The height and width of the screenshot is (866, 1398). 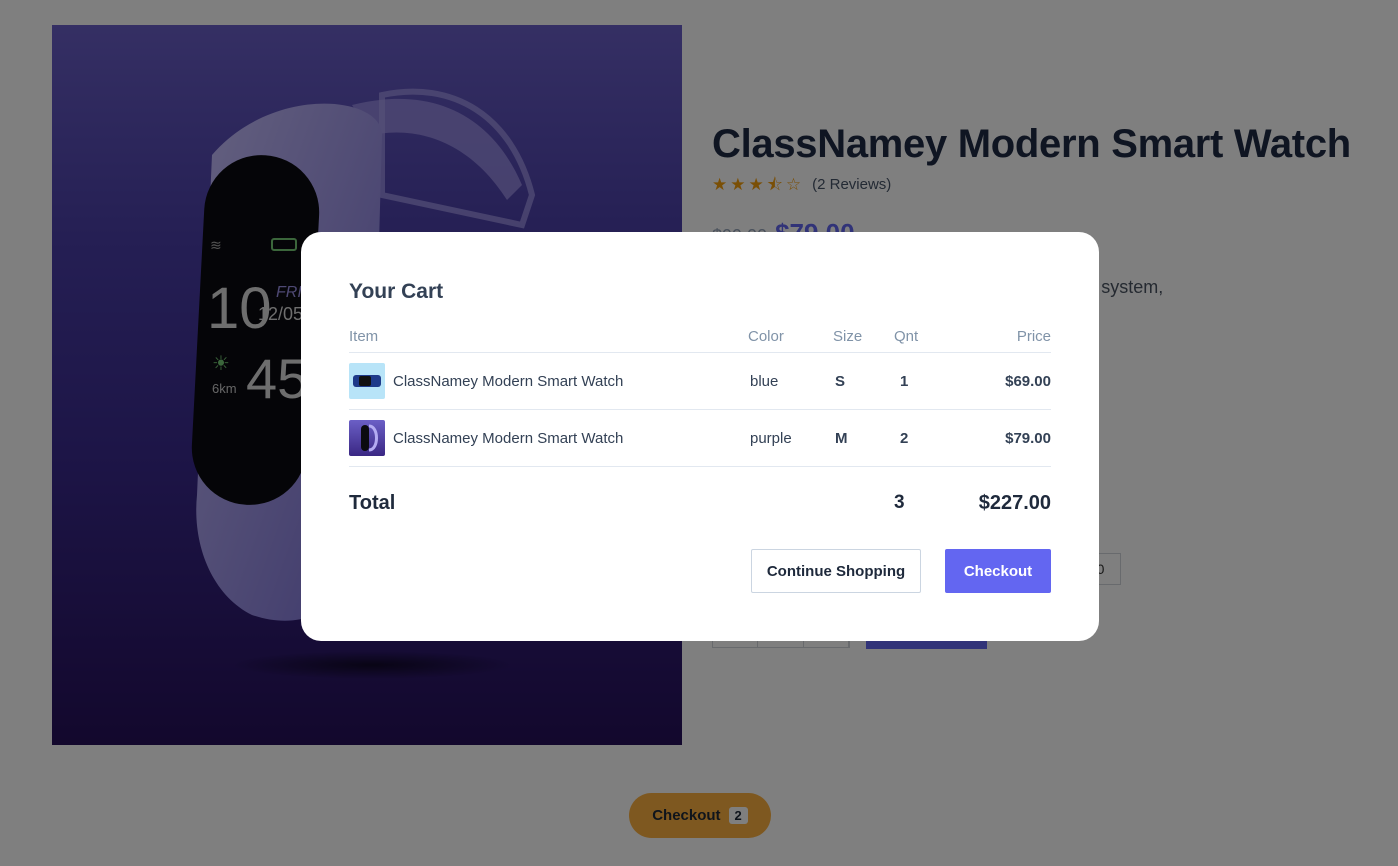 I want to click on column-item: Item, so click(x=364, y=336).